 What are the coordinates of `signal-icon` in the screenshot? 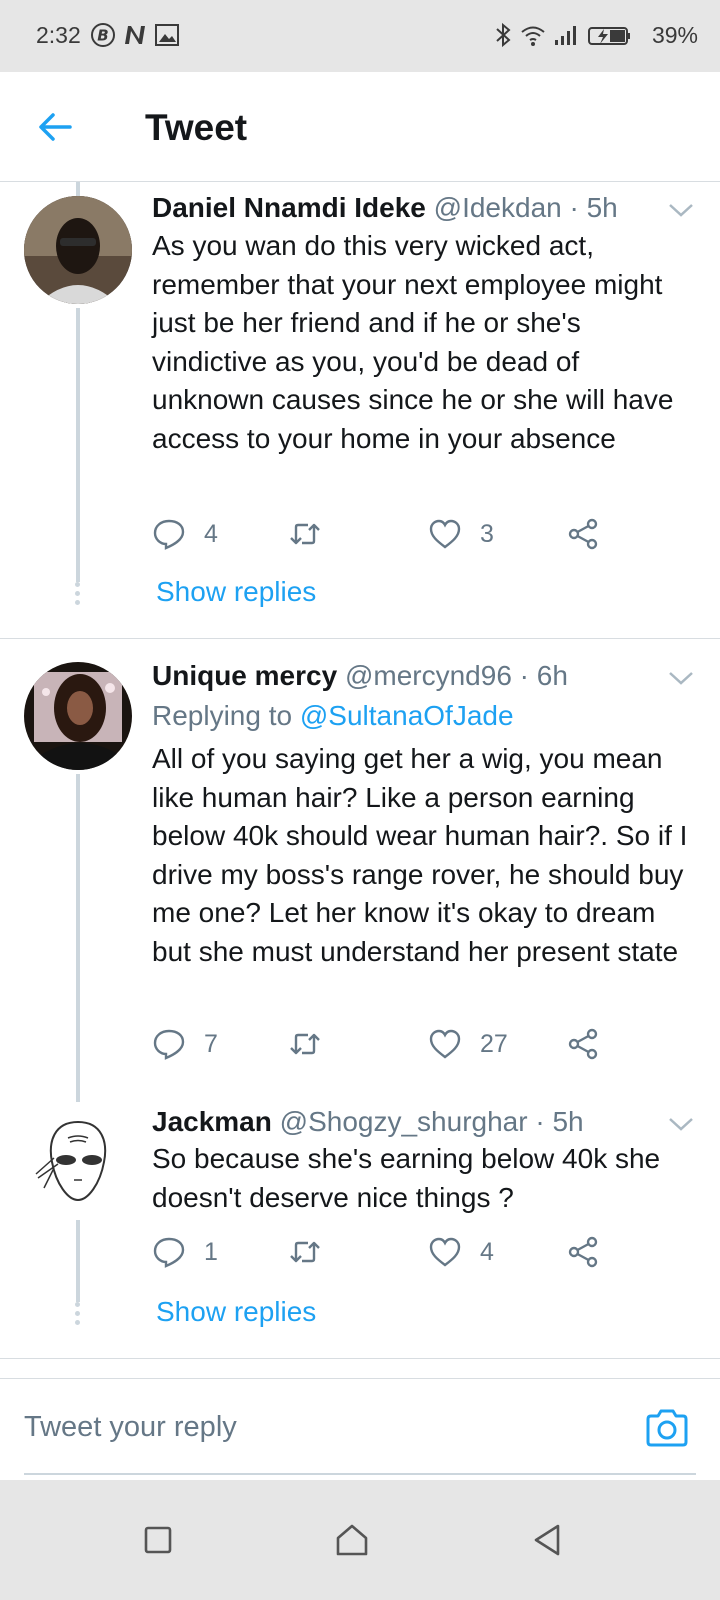 It's located at (565, 35).